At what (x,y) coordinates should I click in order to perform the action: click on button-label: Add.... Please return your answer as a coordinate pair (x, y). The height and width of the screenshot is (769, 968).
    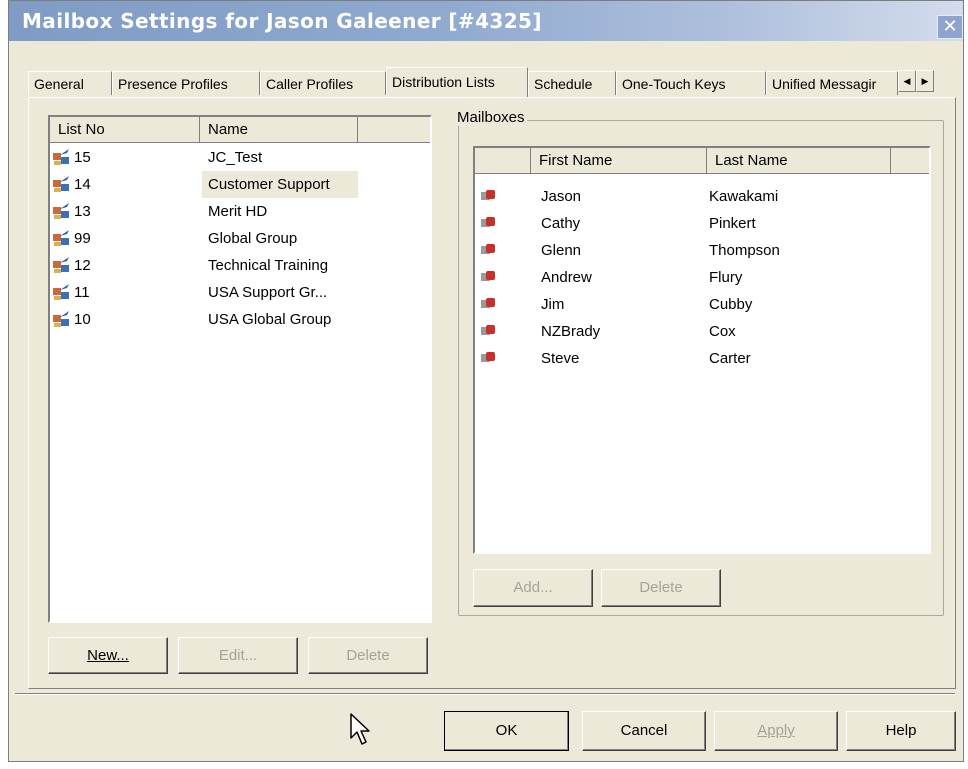
    Looking at the image, I should click on (533, 587).